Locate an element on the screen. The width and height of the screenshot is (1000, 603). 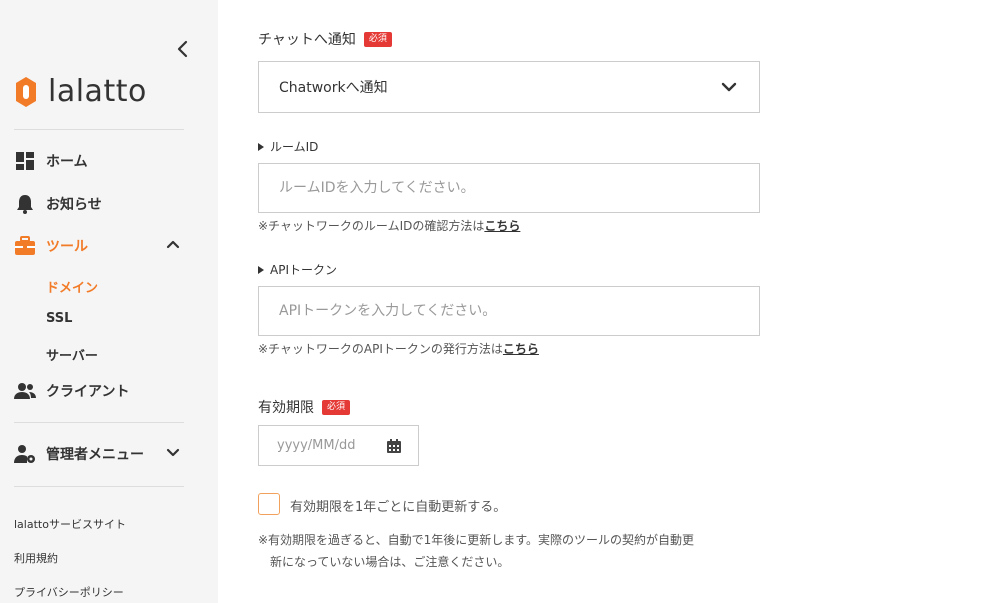
api-token-help-note: ※チャットワークのAPIトークンの発行方法はこちら is located at coordinates (398, 348).